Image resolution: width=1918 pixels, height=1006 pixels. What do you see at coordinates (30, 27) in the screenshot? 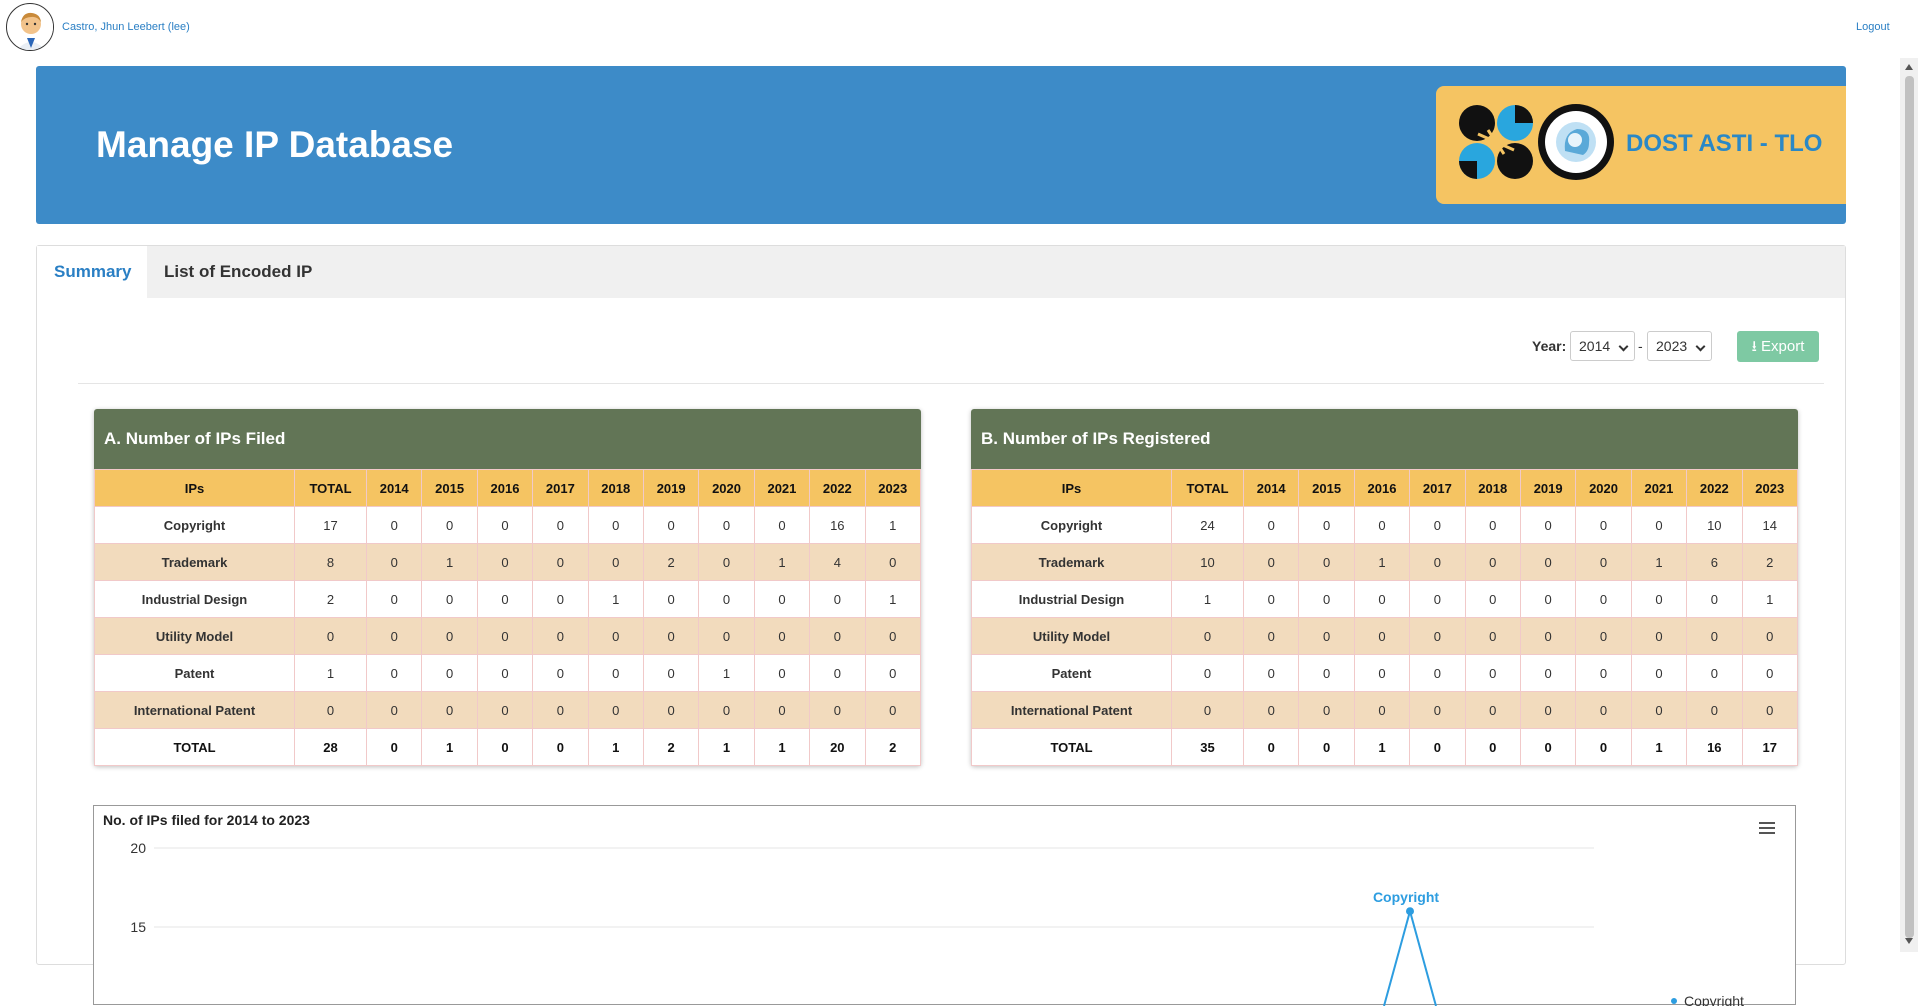
I see `user-avatar` at bounding box center [30, 27].